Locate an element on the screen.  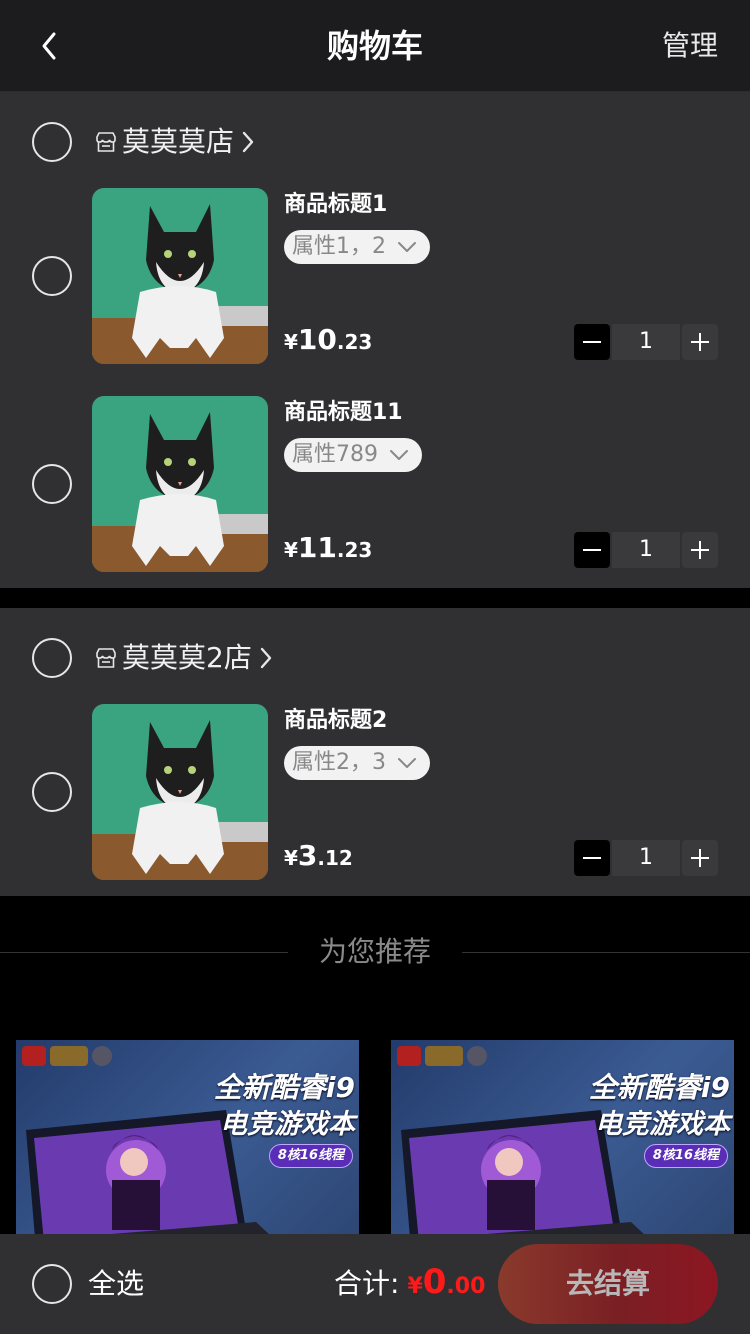
select-all-radio is located at coordinates (52, 1284).